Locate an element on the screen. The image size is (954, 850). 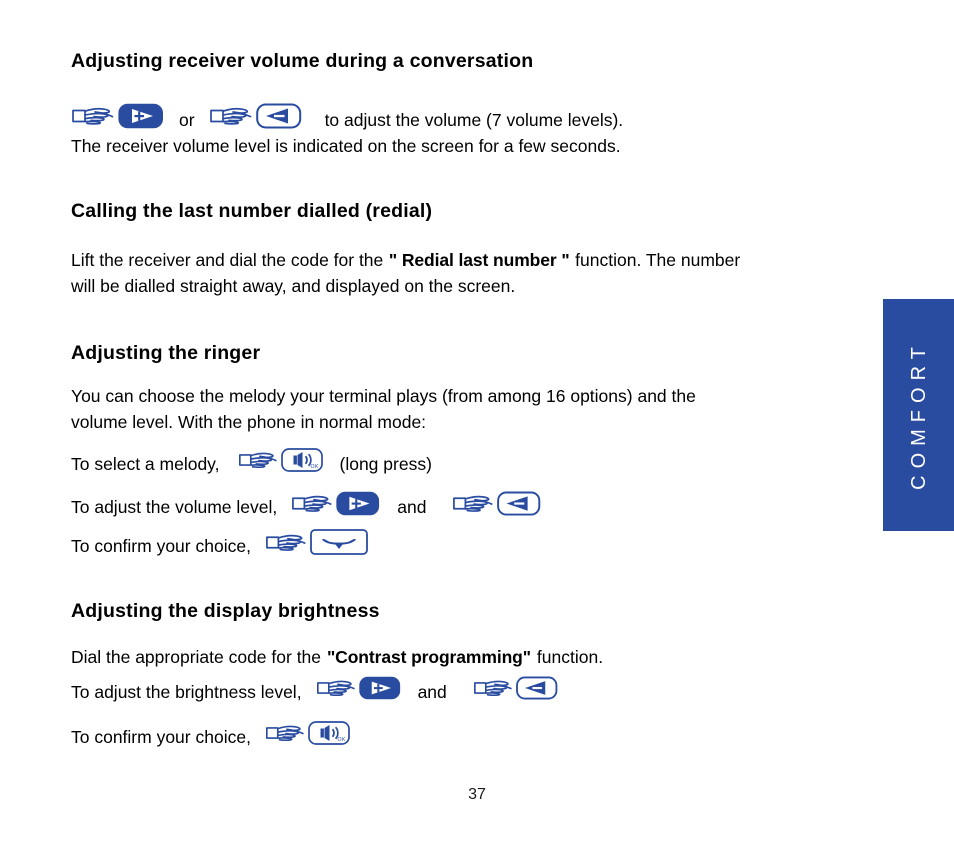
page-number: 37 is located at coordinates (477, 794).